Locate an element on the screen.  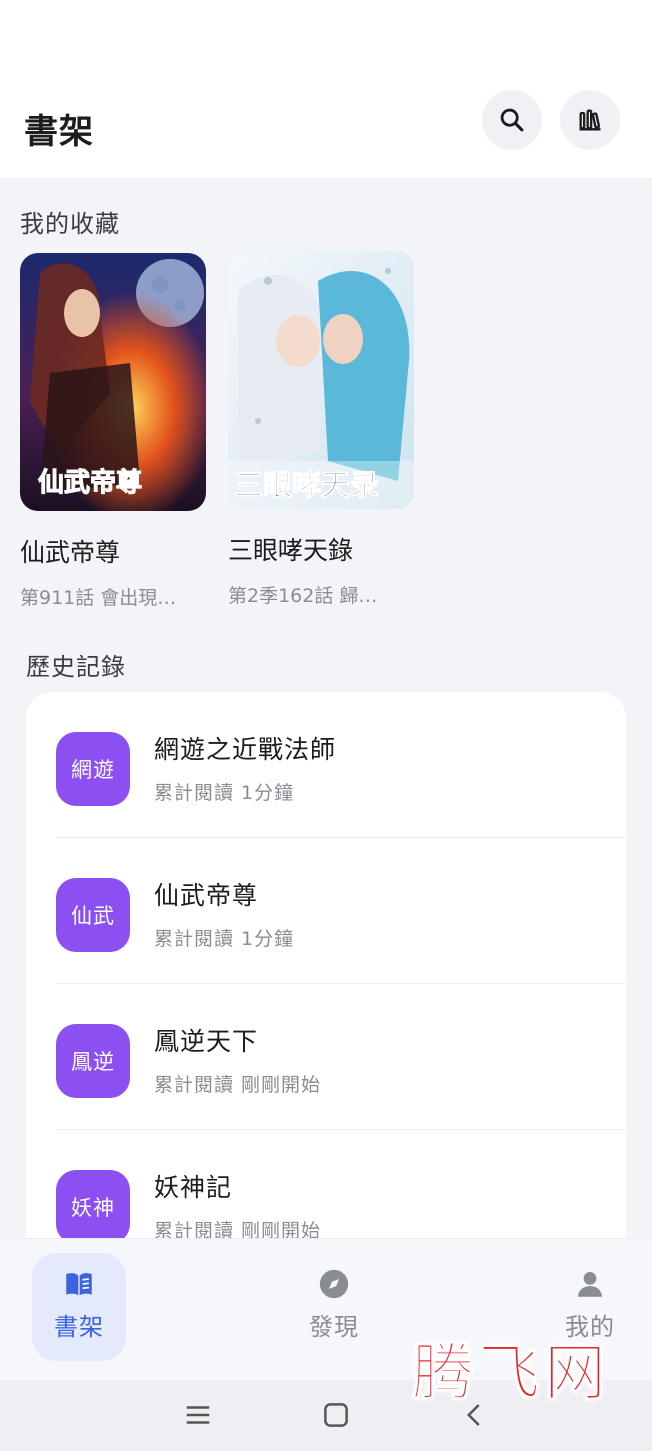
favorite-title: 三眼哮天錄 is located at coordinates (291, 550).